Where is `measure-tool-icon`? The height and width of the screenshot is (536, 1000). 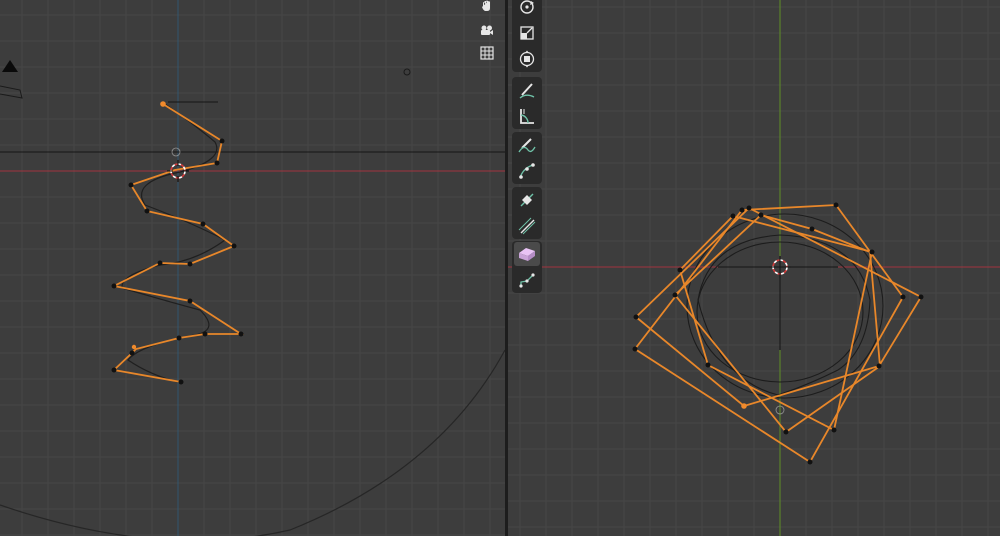 measure-tool-icon is located at coordinates (527, 116).